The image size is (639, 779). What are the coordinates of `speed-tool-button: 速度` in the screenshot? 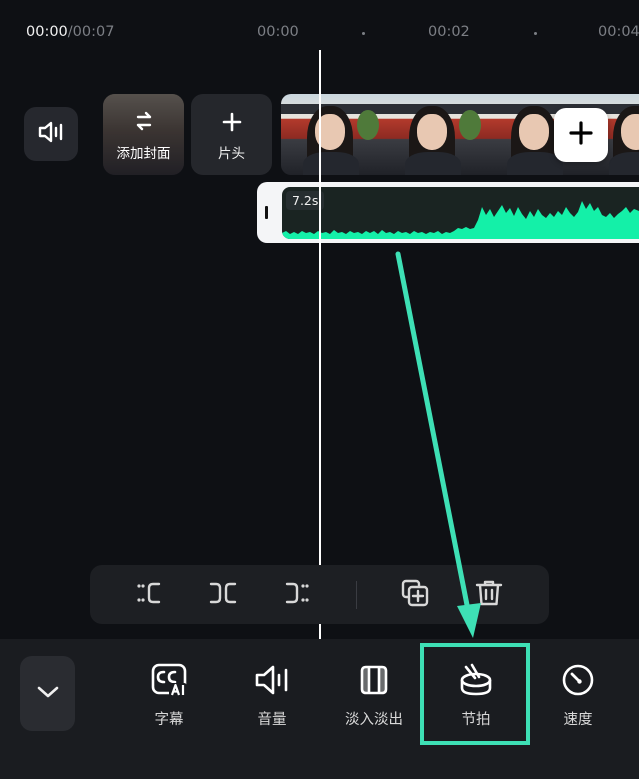 It's located at (578, 697).